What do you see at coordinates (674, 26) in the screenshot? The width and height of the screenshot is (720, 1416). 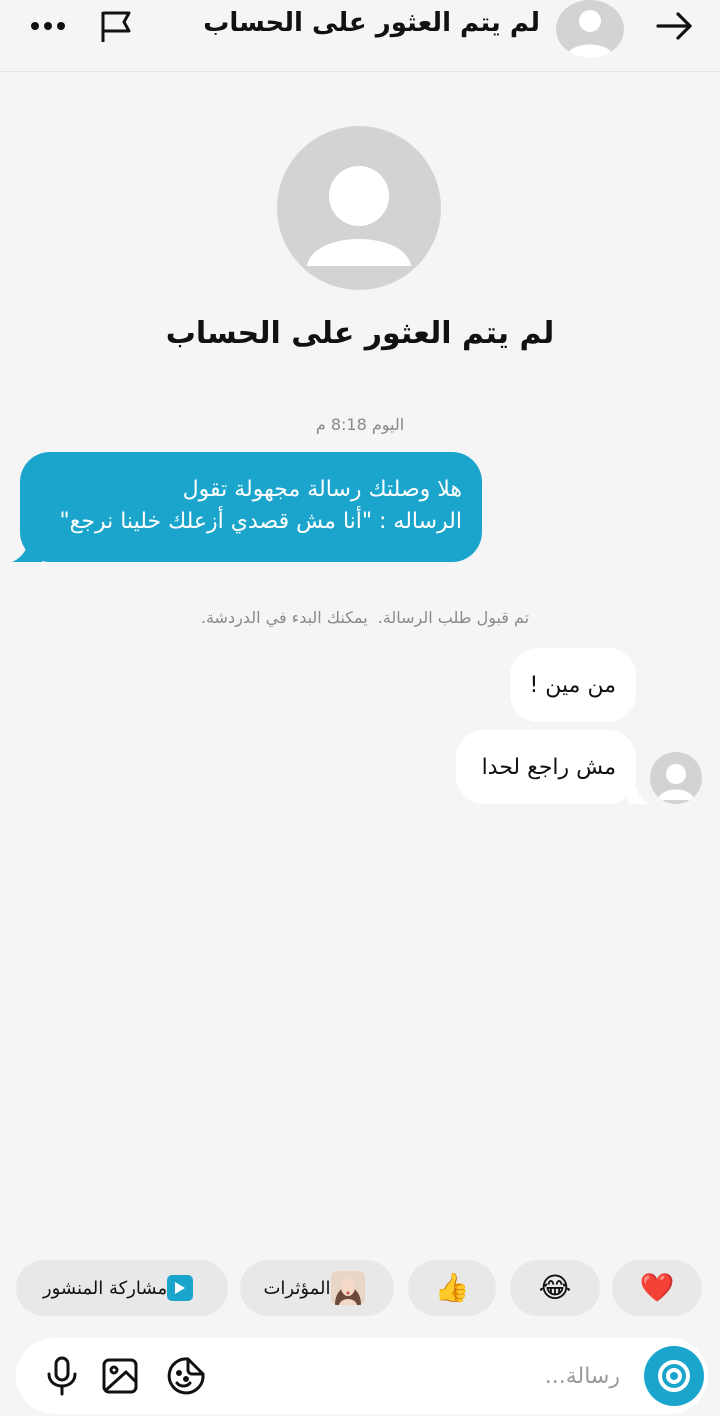 I see `back-arrow-icon` at bounding box center [674, 26].